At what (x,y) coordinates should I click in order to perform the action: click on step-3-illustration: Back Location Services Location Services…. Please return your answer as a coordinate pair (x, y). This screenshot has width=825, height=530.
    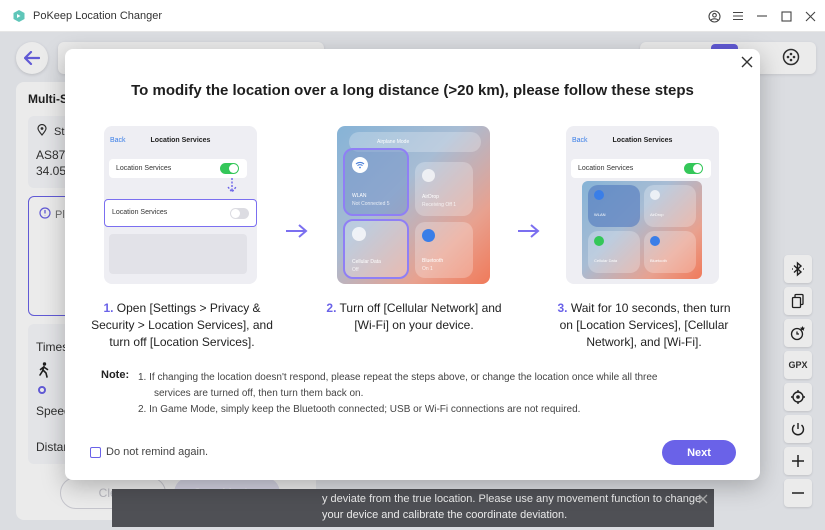
    Looking at the image, I should click on (642, 205).